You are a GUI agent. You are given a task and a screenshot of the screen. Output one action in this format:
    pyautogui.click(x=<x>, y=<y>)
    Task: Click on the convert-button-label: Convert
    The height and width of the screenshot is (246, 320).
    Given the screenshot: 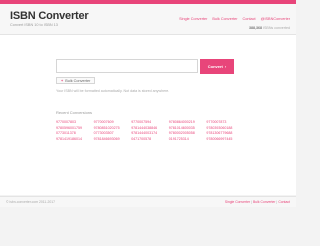 What is the action you would take?
    pyautogui.click(x=215, y=66)
    